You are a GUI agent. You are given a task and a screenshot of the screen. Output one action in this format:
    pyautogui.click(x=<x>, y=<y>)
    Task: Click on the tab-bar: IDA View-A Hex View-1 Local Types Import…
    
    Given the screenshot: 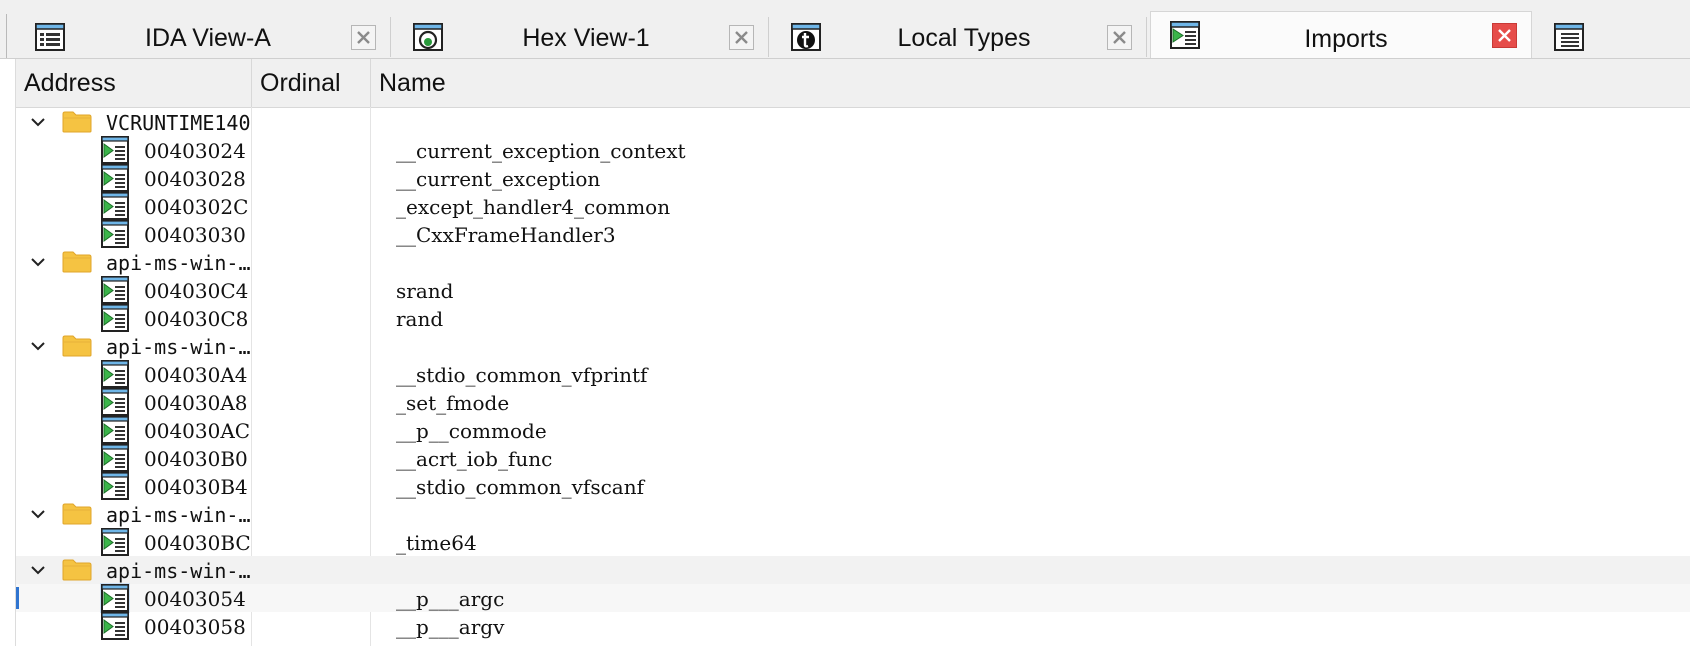 What is the action you would take?
    pyautogui.click(x=845, y=29)
    